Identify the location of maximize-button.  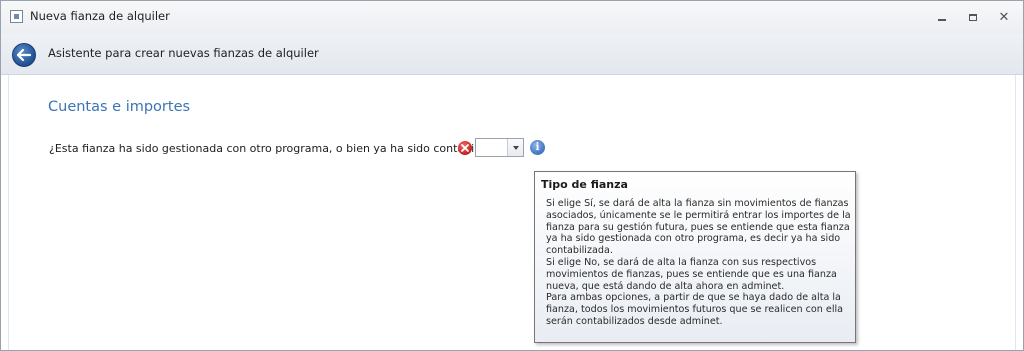
(973, 17).